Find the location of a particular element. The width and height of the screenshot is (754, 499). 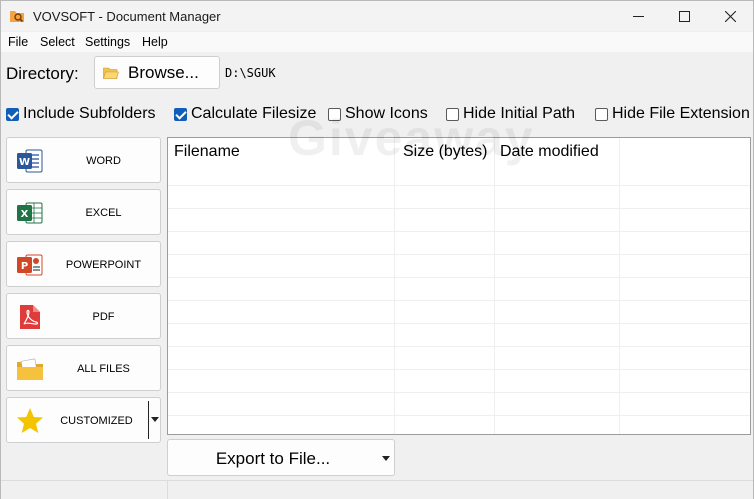

customized-button: CUSTOMIZED is located at coordinates (83, 420).